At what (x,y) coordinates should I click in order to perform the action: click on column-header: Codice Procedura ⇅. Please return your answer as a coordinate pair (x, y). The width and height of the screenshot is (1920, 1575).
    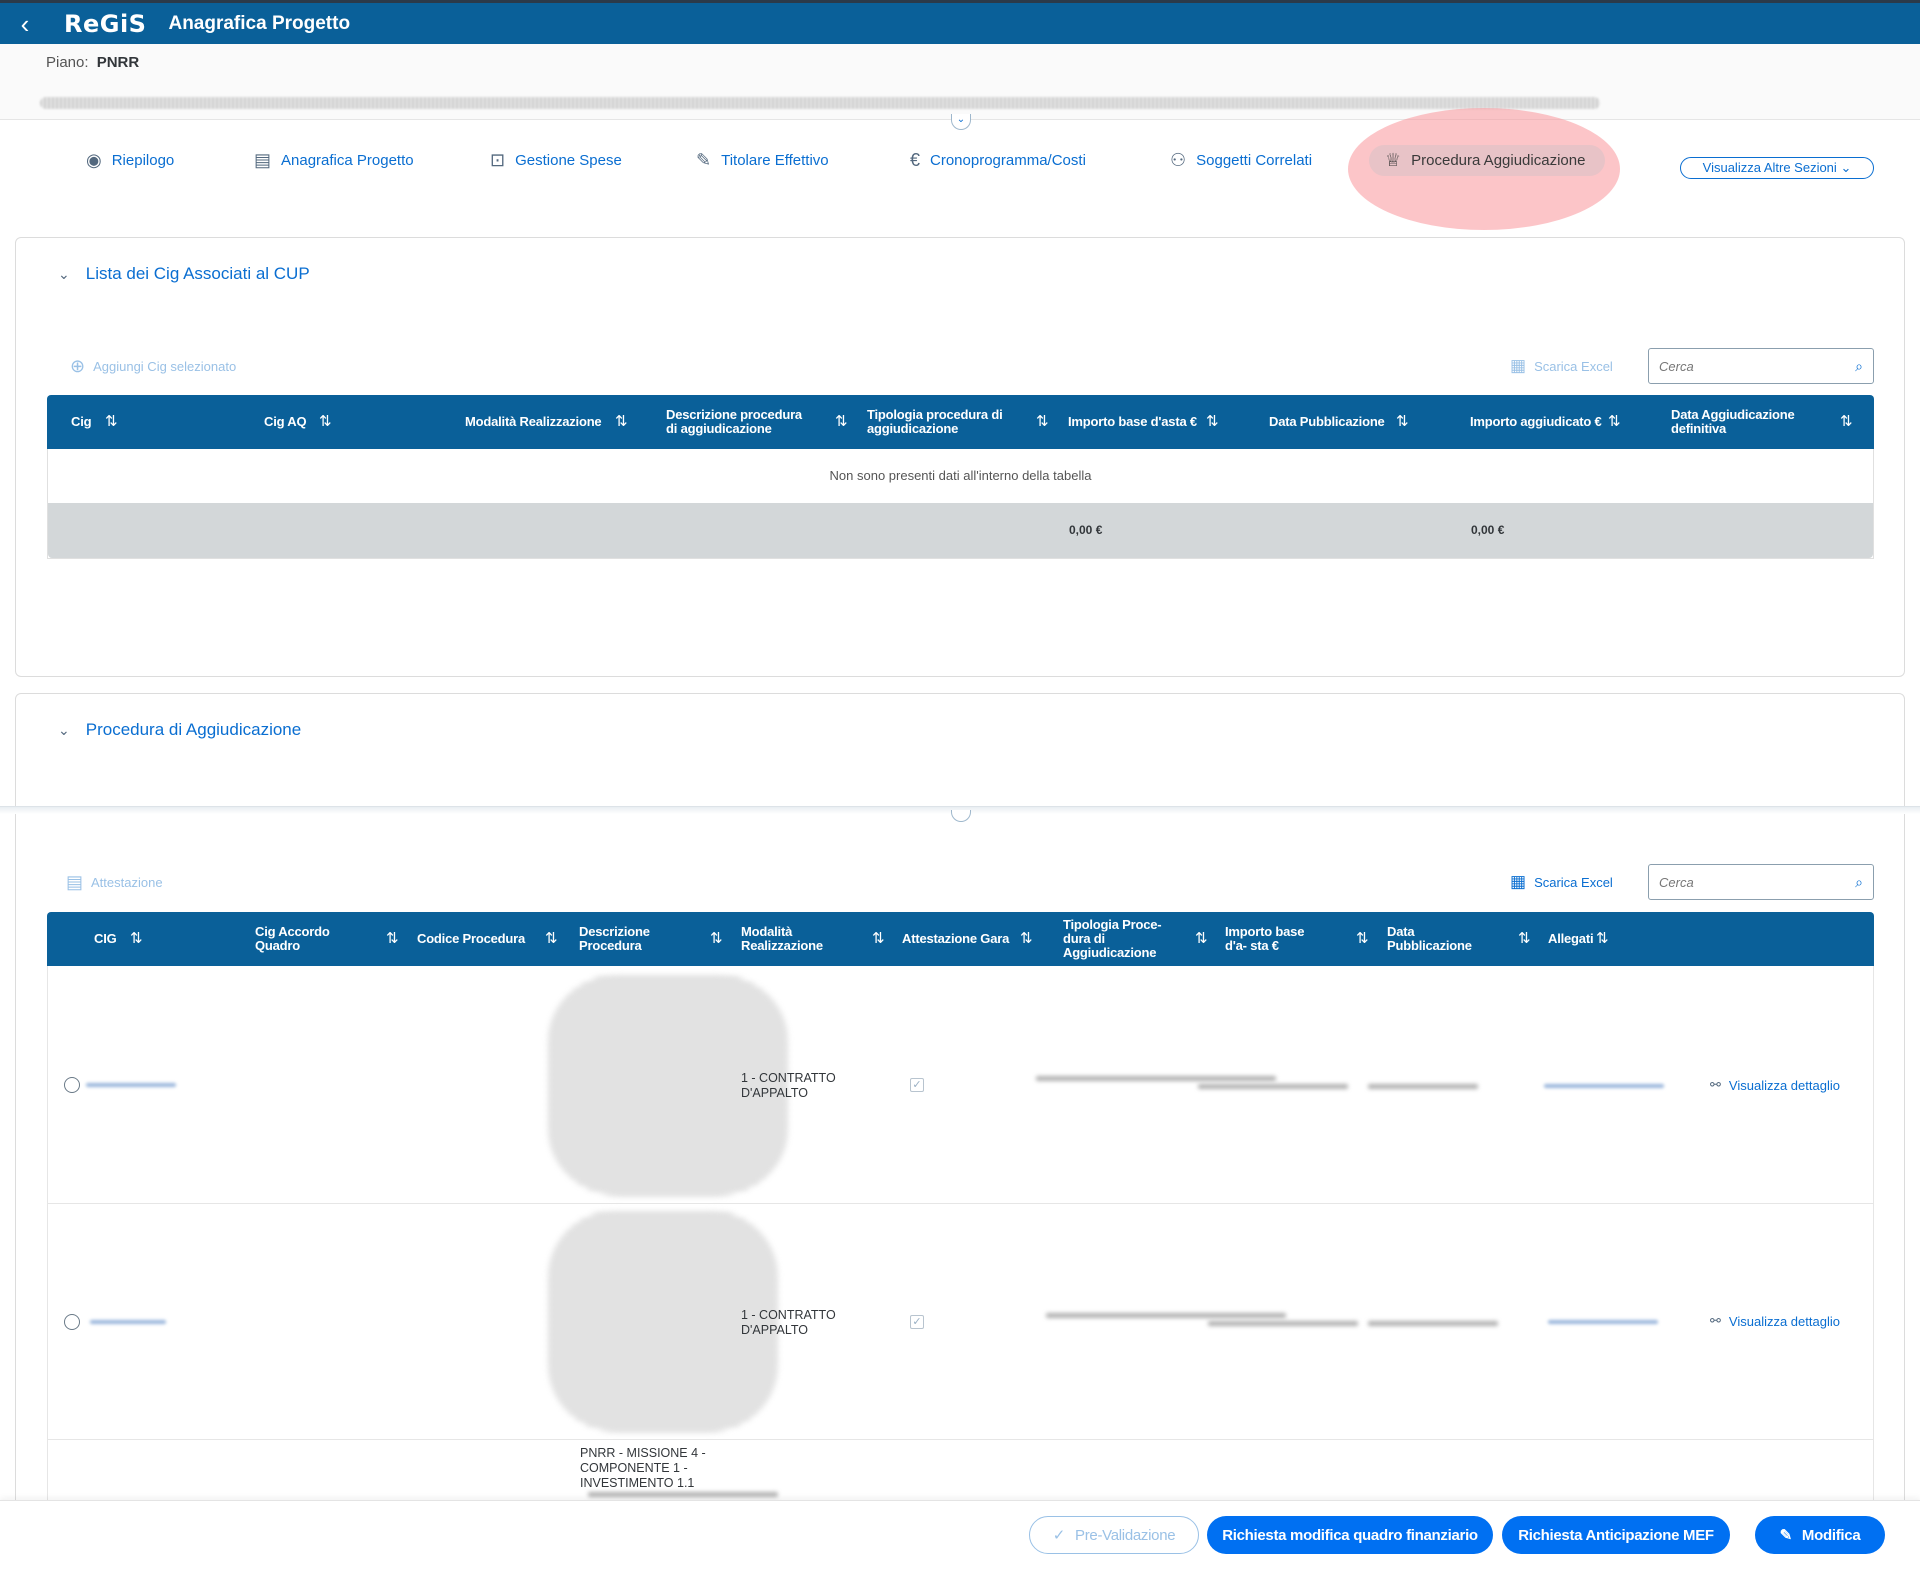
    Looking at the image, I should click on (492, 939).